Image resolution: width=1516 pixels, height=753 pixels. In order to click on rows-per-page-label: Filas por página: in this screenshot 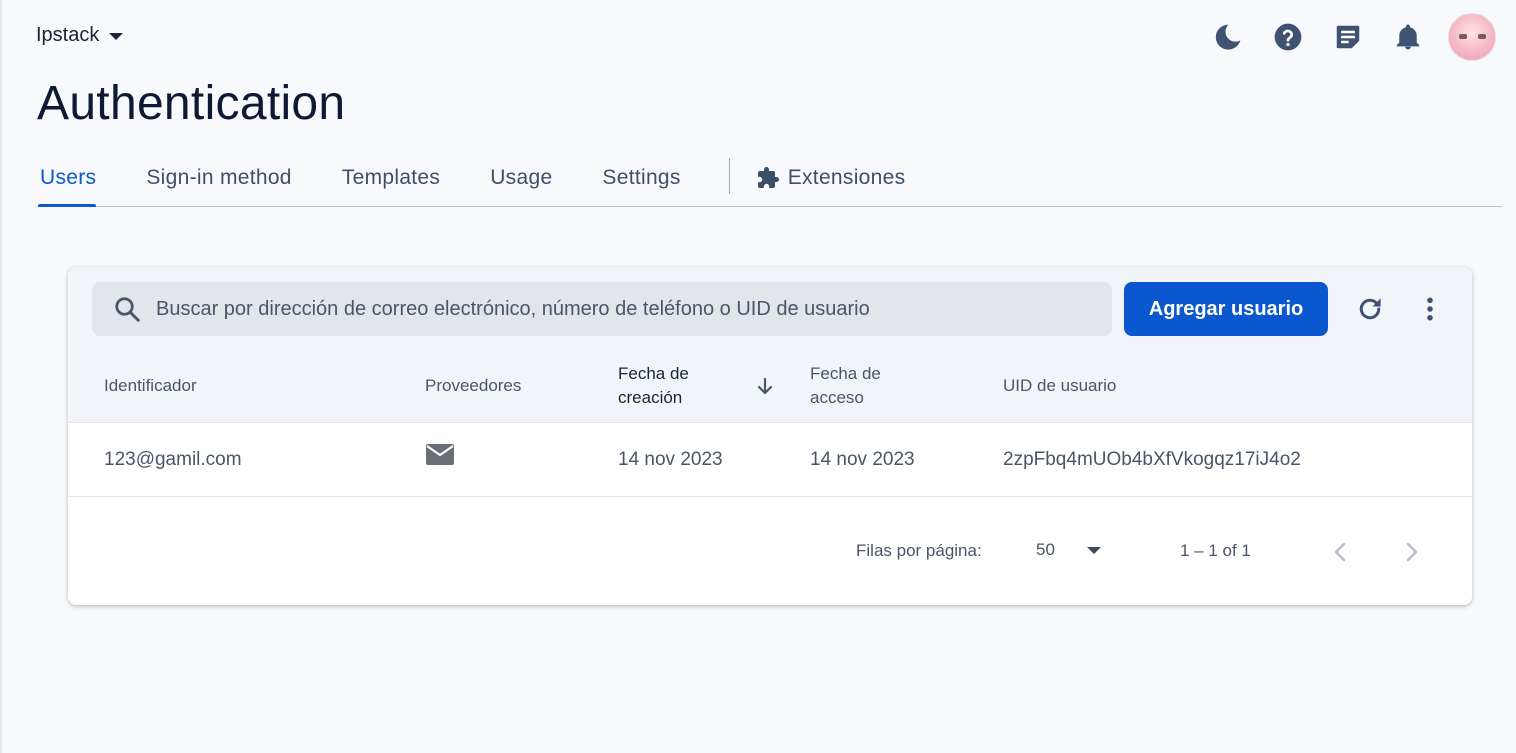, I will do `click(919, 550)`.